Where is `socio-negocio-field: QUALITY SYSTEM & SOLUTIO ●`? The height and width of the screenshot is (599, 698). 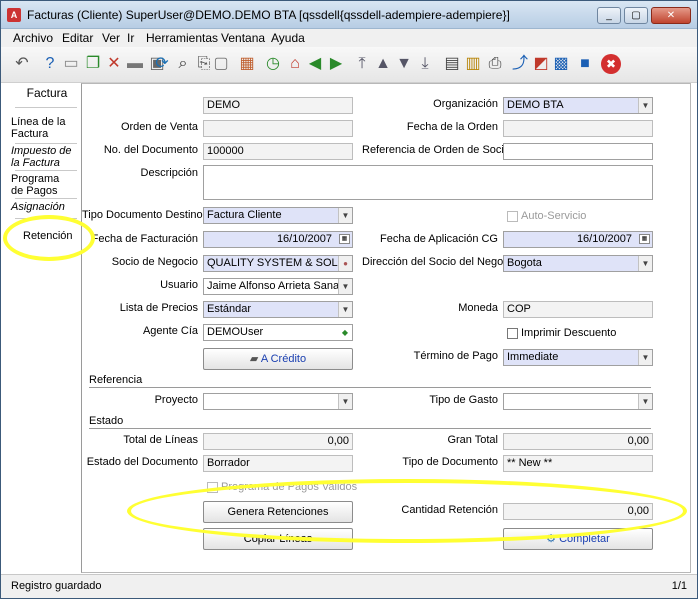
socio-negocio-field: QUALITY SYSTEM & SOLUTIO ● is located at coordinates (278, 263).